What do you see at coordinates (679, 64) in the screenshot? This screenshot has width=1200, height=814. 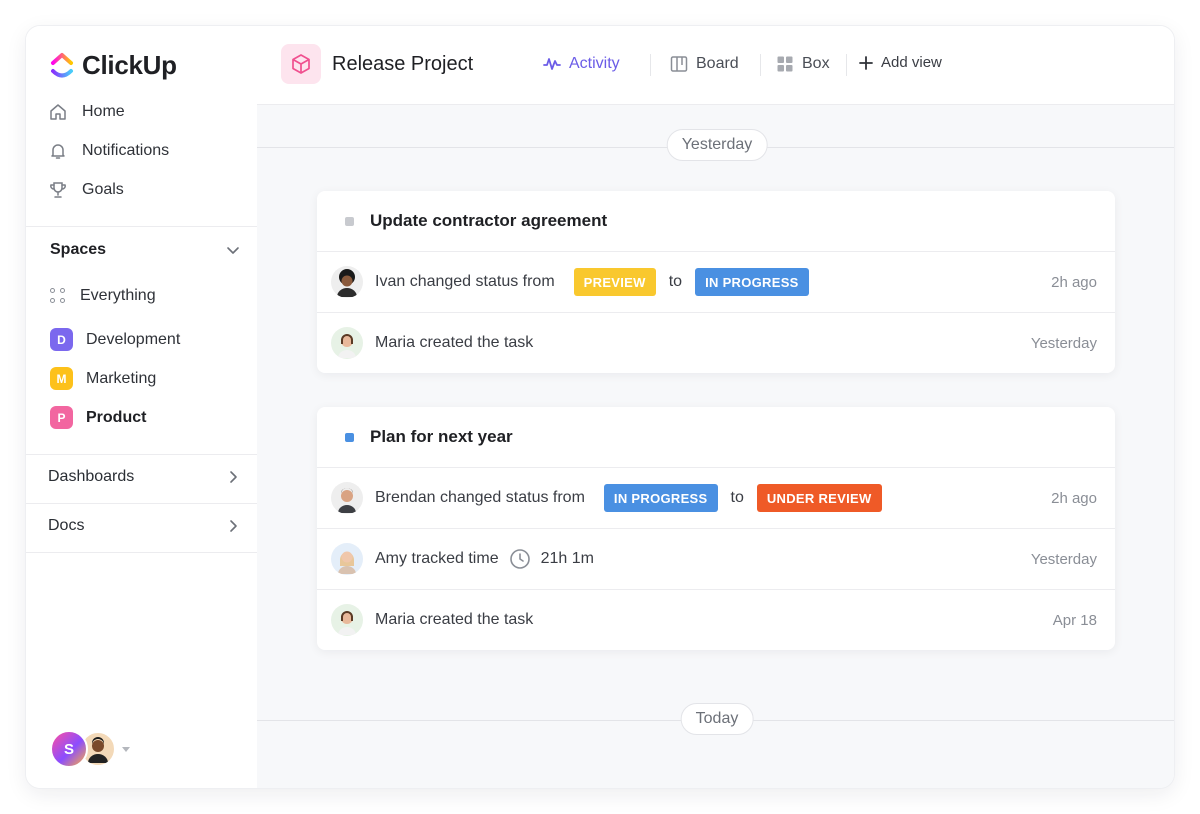 I see `board-icon` at bounding box center [679, 64].